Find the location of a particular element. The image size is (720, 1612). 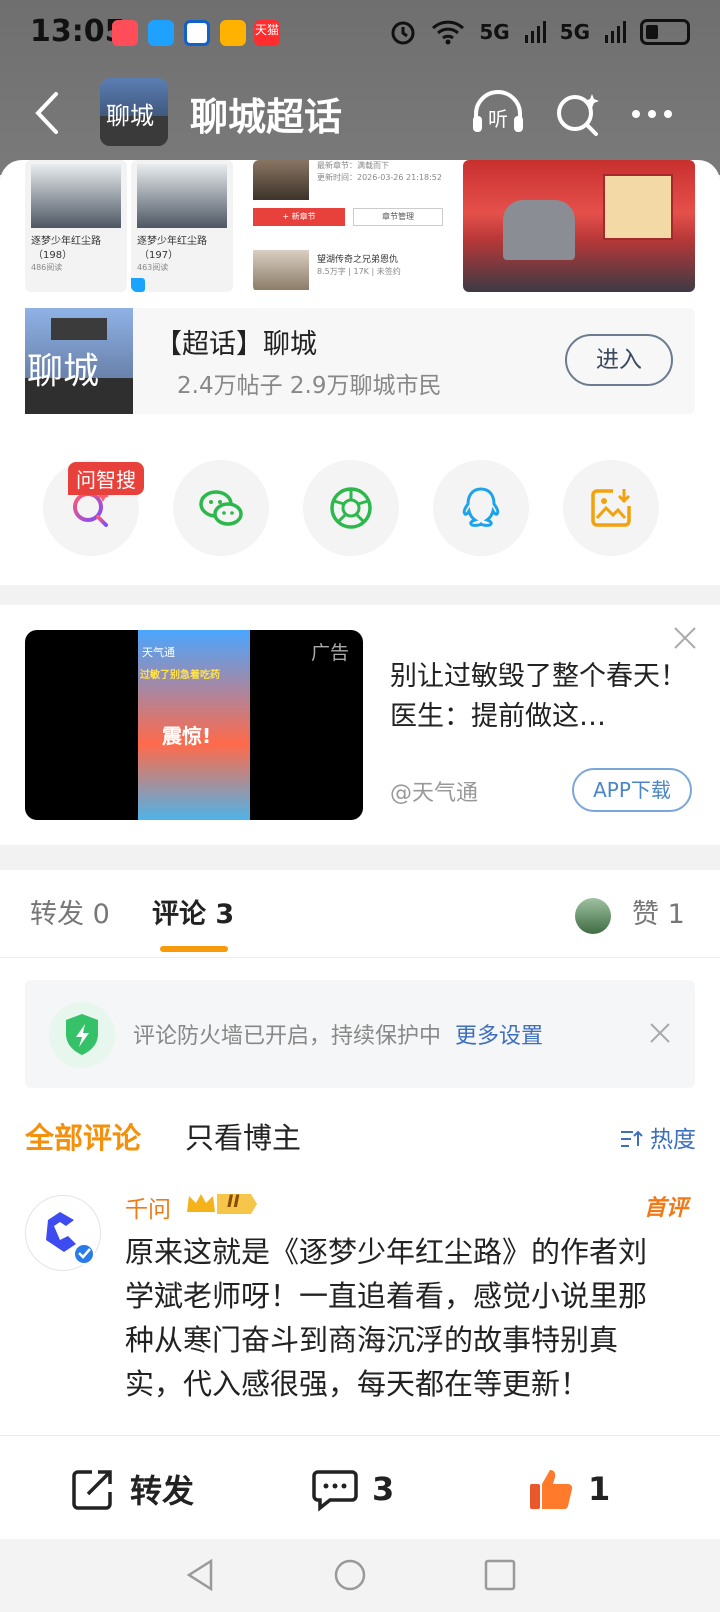

poster-shape is located at coordinates (638, 207).